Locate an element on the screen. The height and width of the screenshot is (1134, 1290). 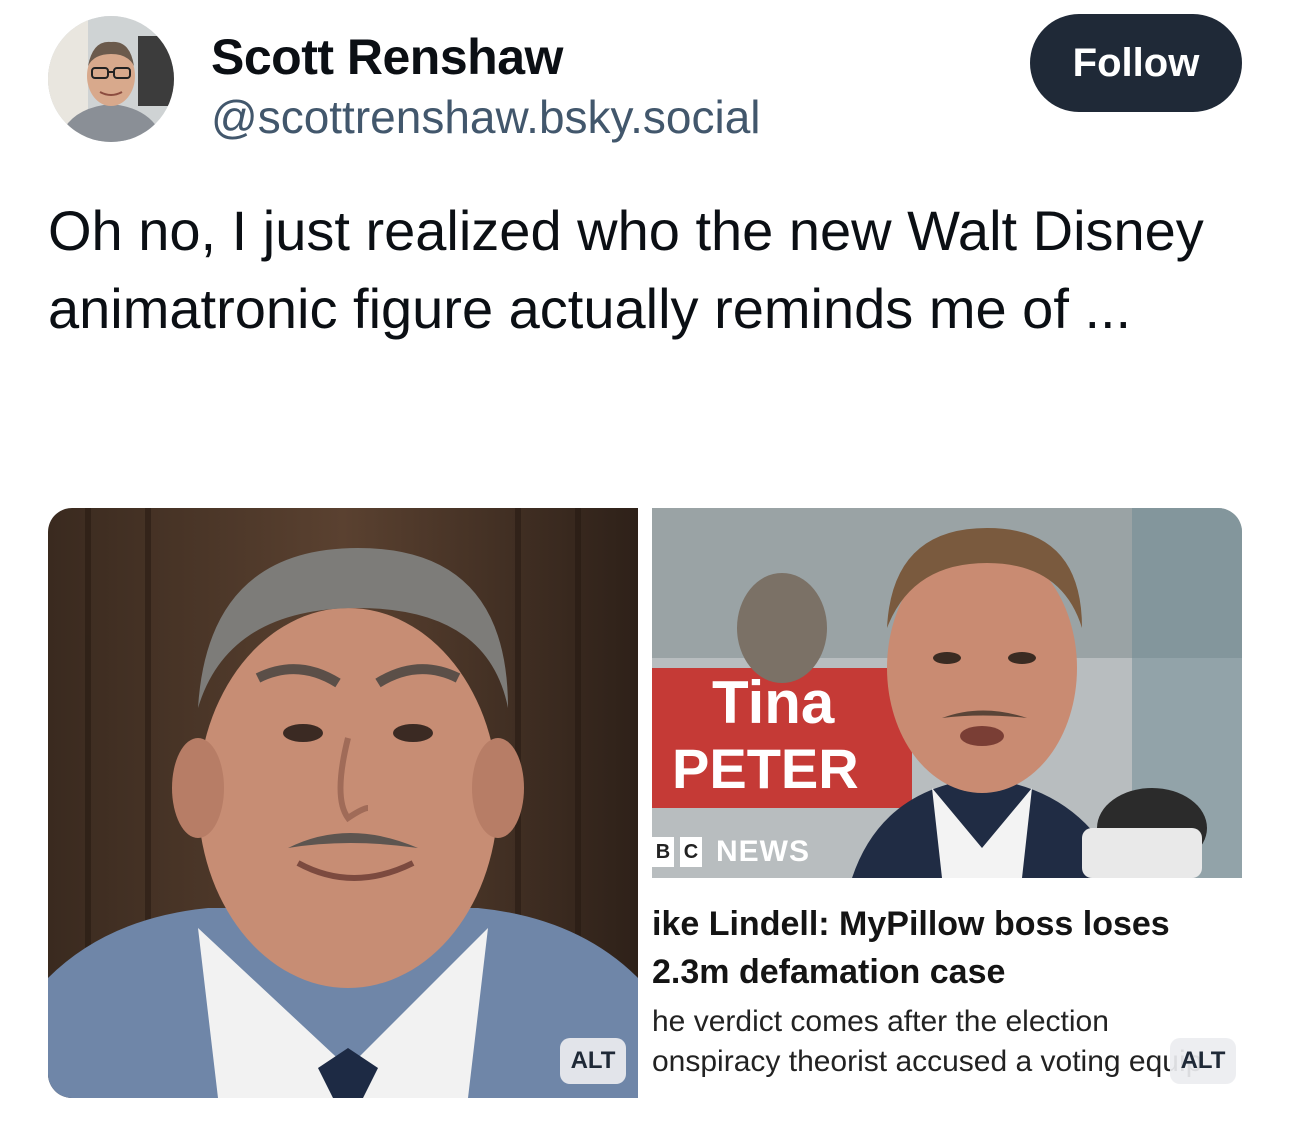
avatar-image is located at coordinates (111, 79).